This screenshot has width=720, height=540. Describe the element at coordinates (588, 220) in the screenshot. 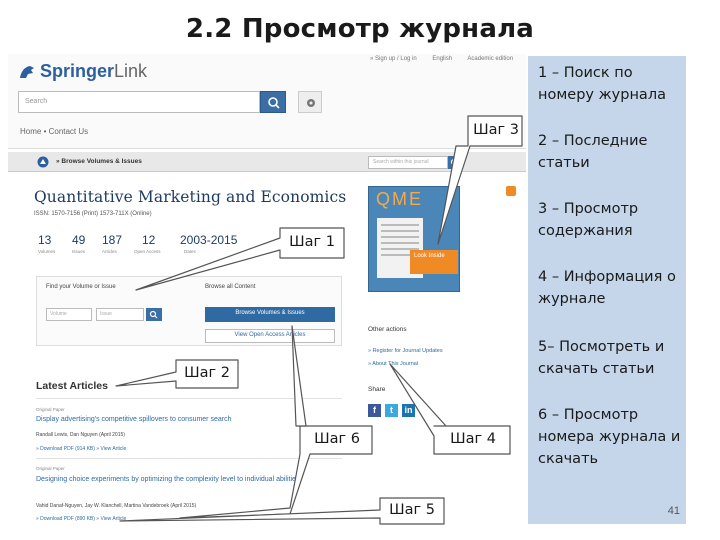

I see `note-3: 3 – Просмотр содержания` at that location.